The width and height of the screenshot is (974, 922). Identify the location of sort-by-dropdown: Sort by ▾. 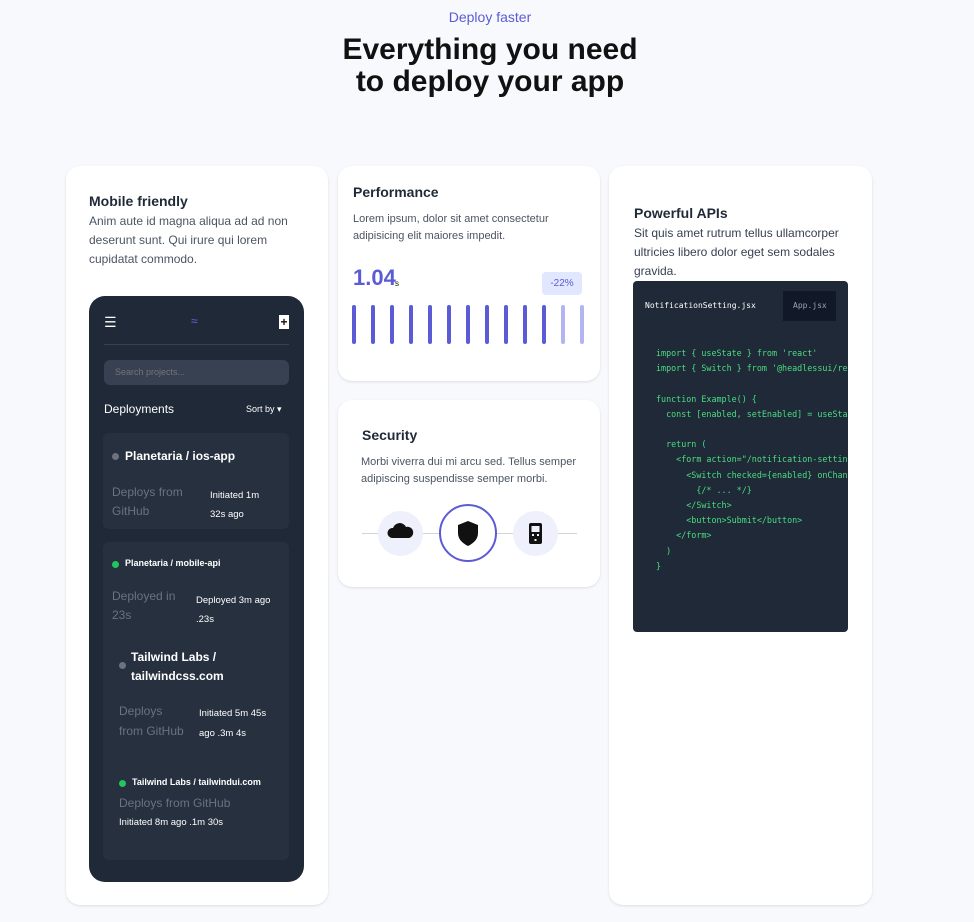
(264, 409).